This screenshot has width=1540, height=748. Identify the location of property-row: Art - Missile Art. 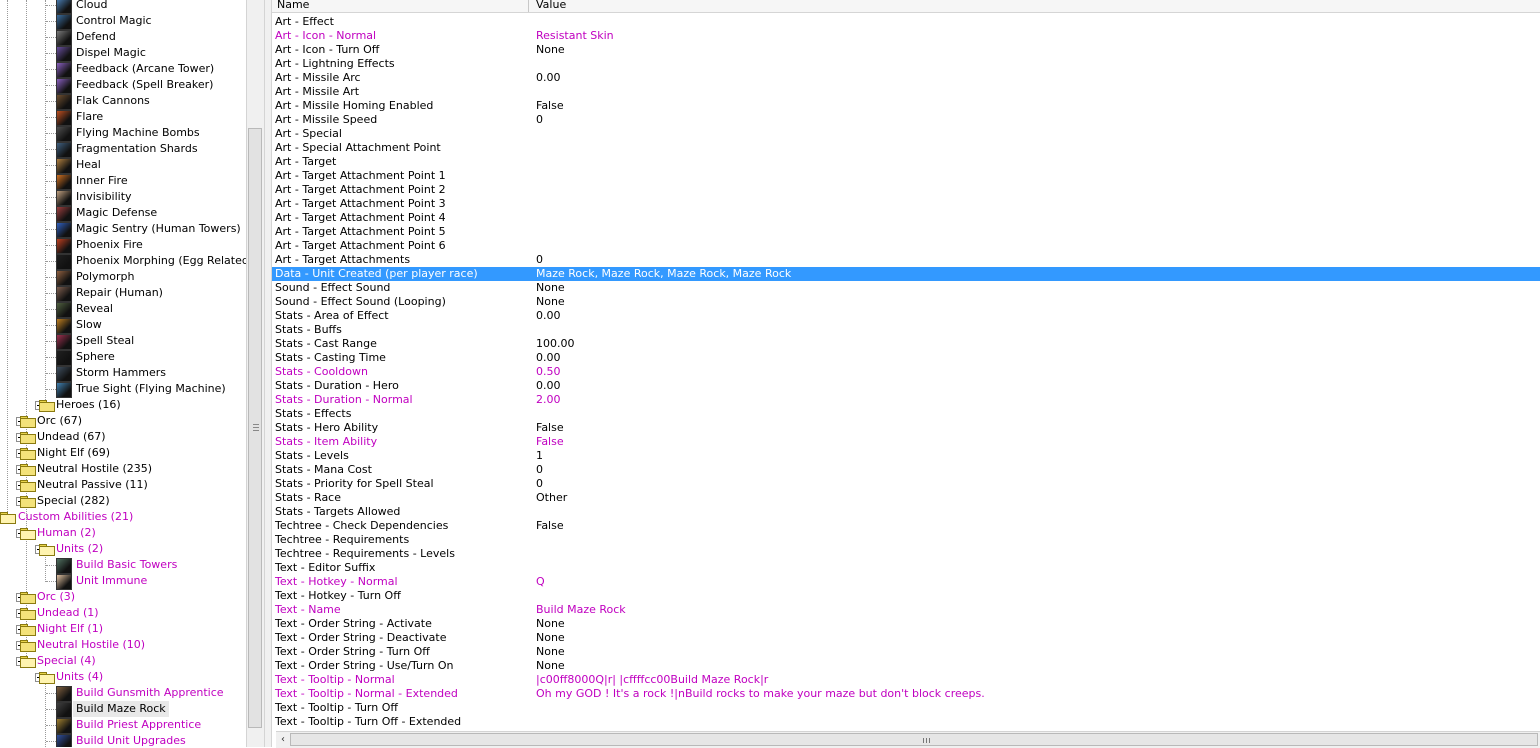
(906, 92).